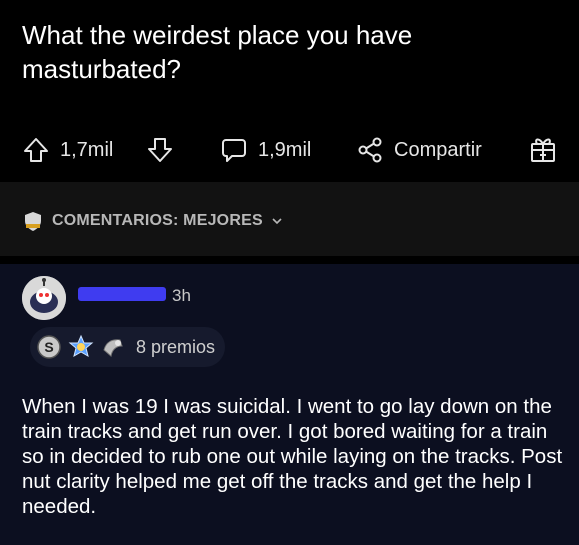  What do you see at coordinates (277, 221) in the screenshot?
I see `chevron-down-icon` at bounding box center [277, 221].